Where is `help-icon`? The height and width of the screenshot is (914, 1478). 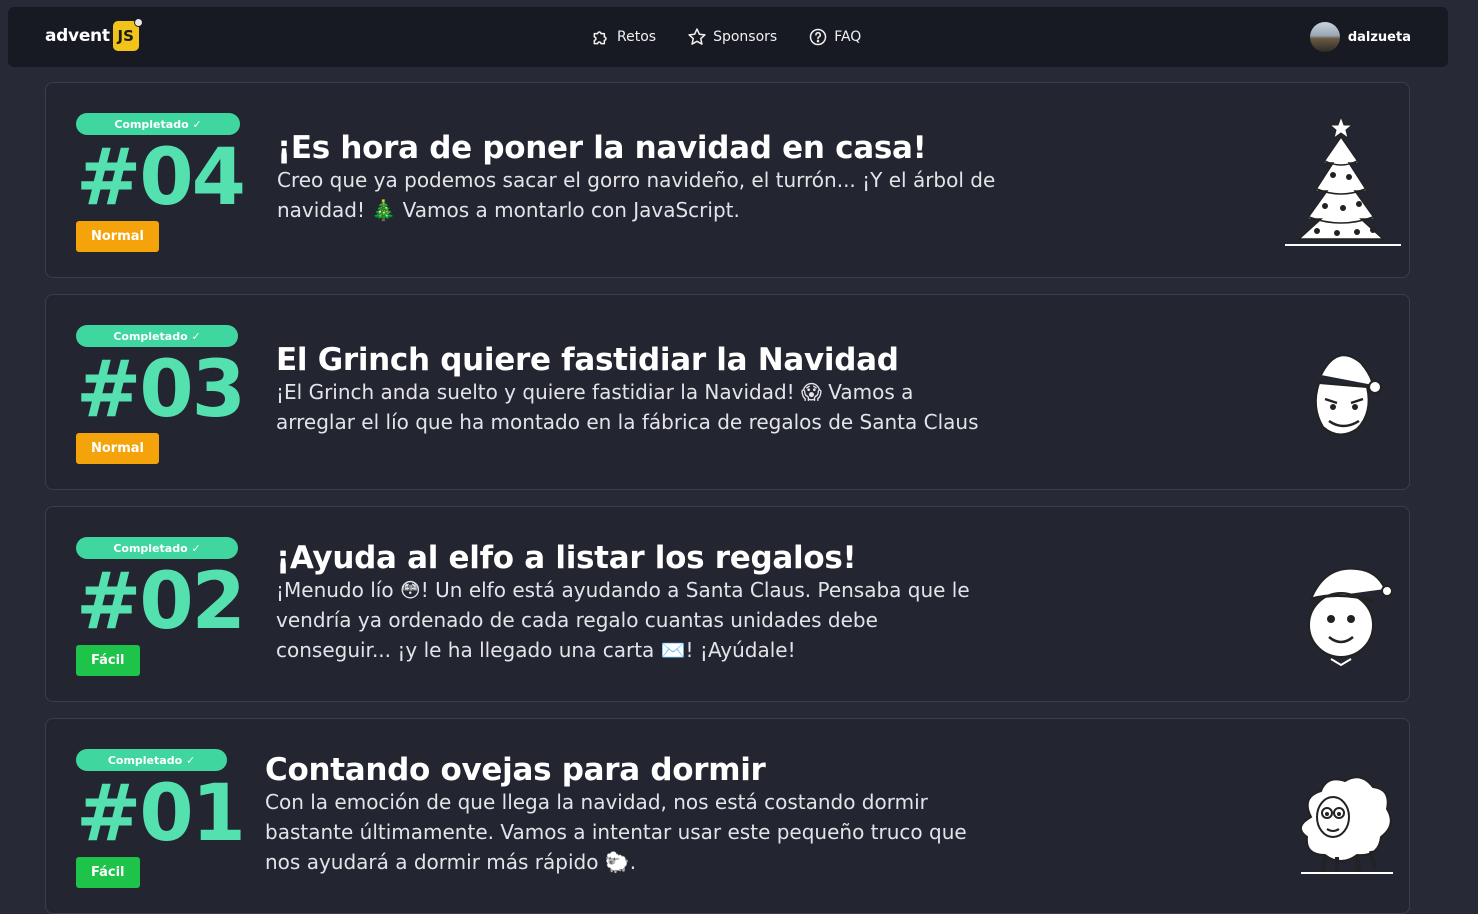 help-icon is located at coordinates (818, 37).